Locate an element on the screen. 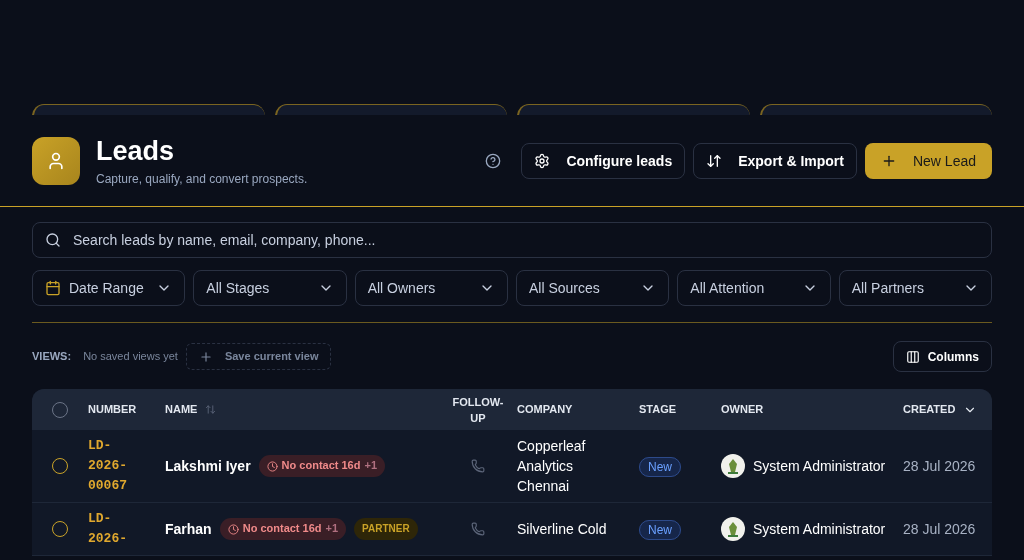 This screenshot has width=1024, height=560. column-header: NUMBER is located at coordinates (112, 410).